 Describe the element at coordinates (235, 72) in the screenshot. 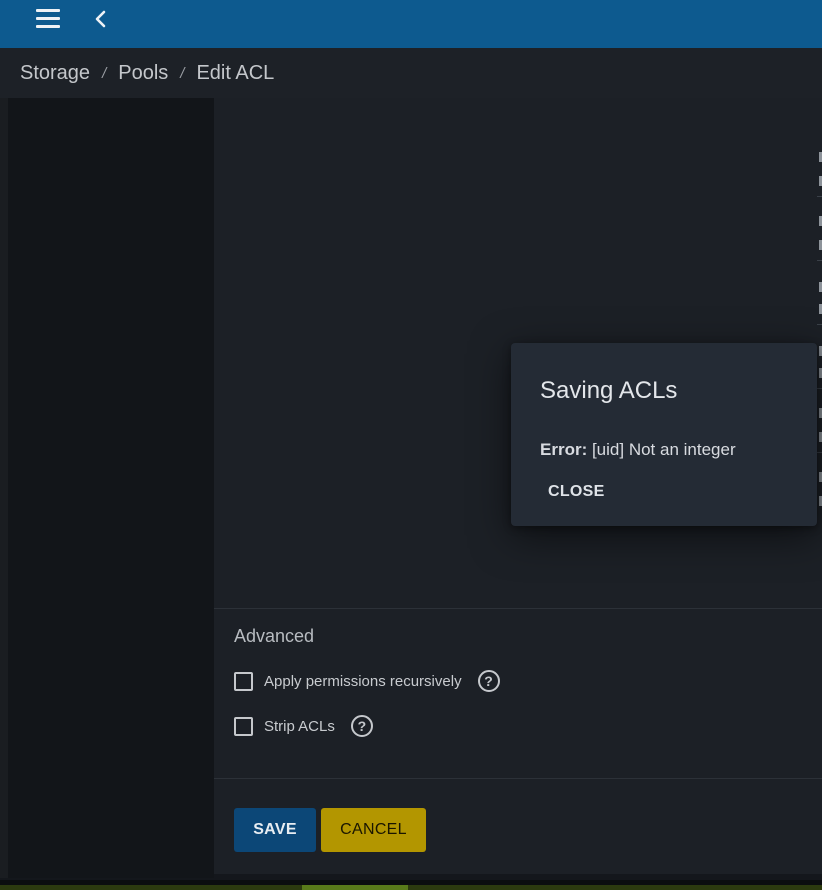

I see `breadcrumb-item-edit-acl: Edit ACL` at that location.